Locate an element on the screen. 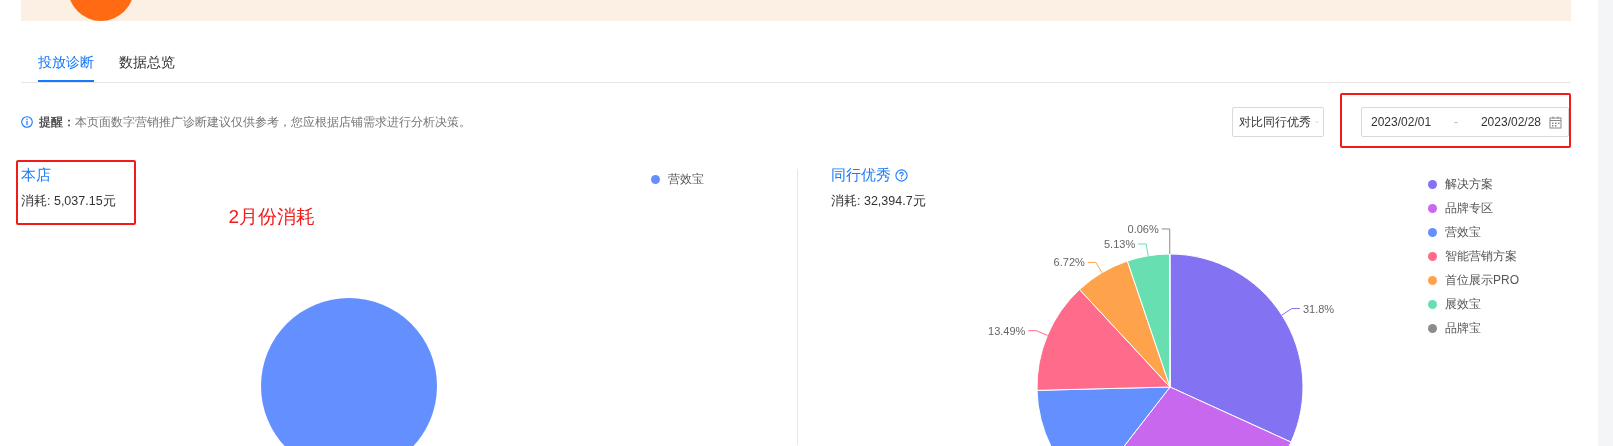  data-label: 5.13% is located at coordinates (1120, 243).